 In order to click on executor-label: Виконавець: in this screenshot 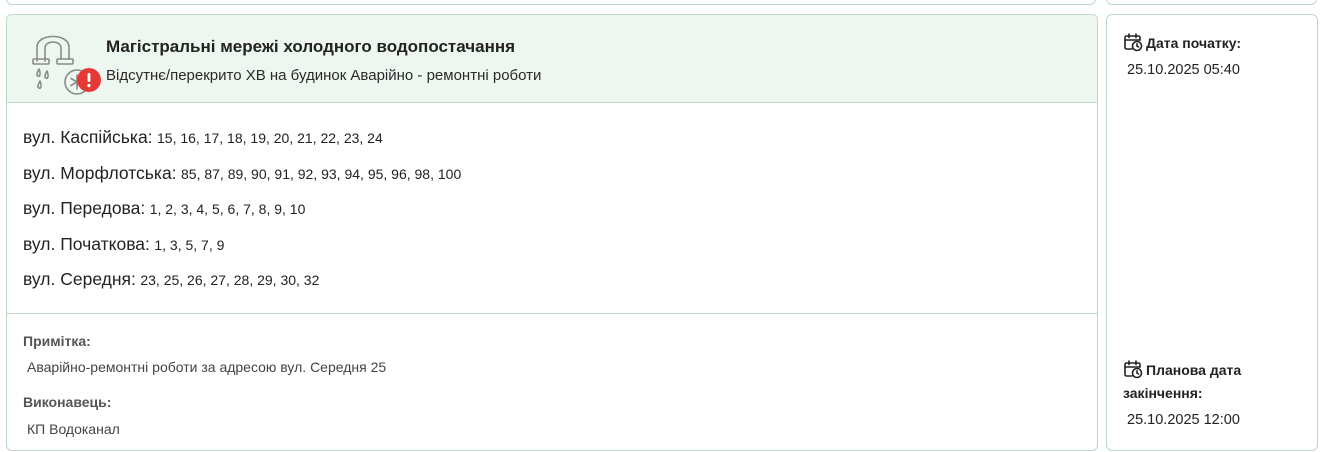, I will do `click(67, 402)`.